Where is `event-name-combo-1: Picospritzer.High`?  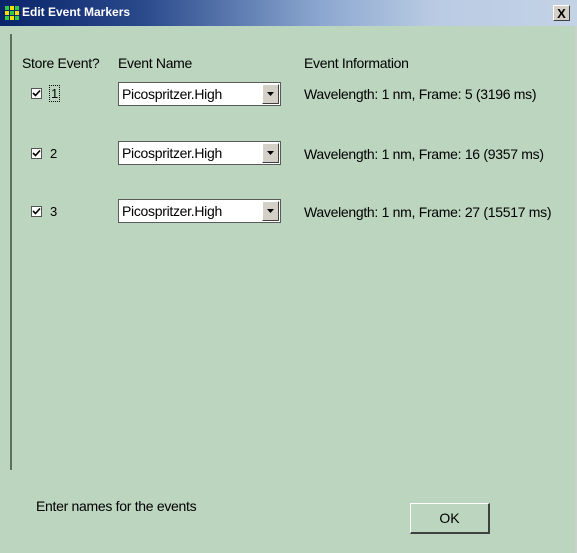 event-name-combo-1: Picospritzer.High is located at coordinates (199, 94).